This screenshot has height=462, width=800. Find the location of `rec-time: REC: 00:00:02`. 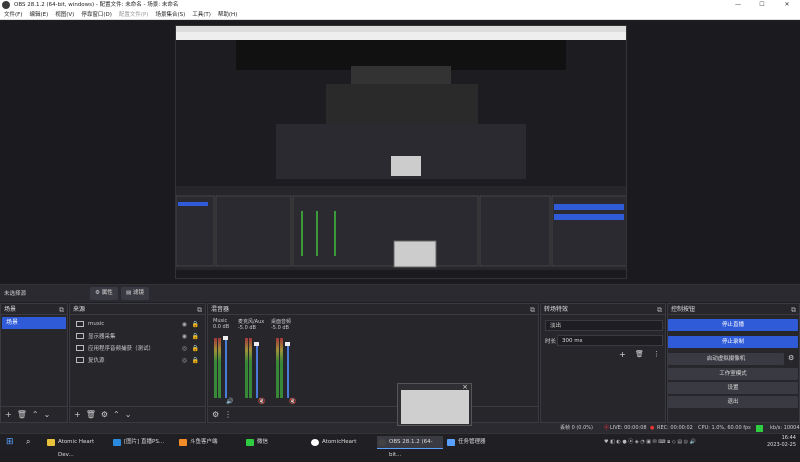

rec-time: REC: 00:00:02 is located at coordinates (675, 428).